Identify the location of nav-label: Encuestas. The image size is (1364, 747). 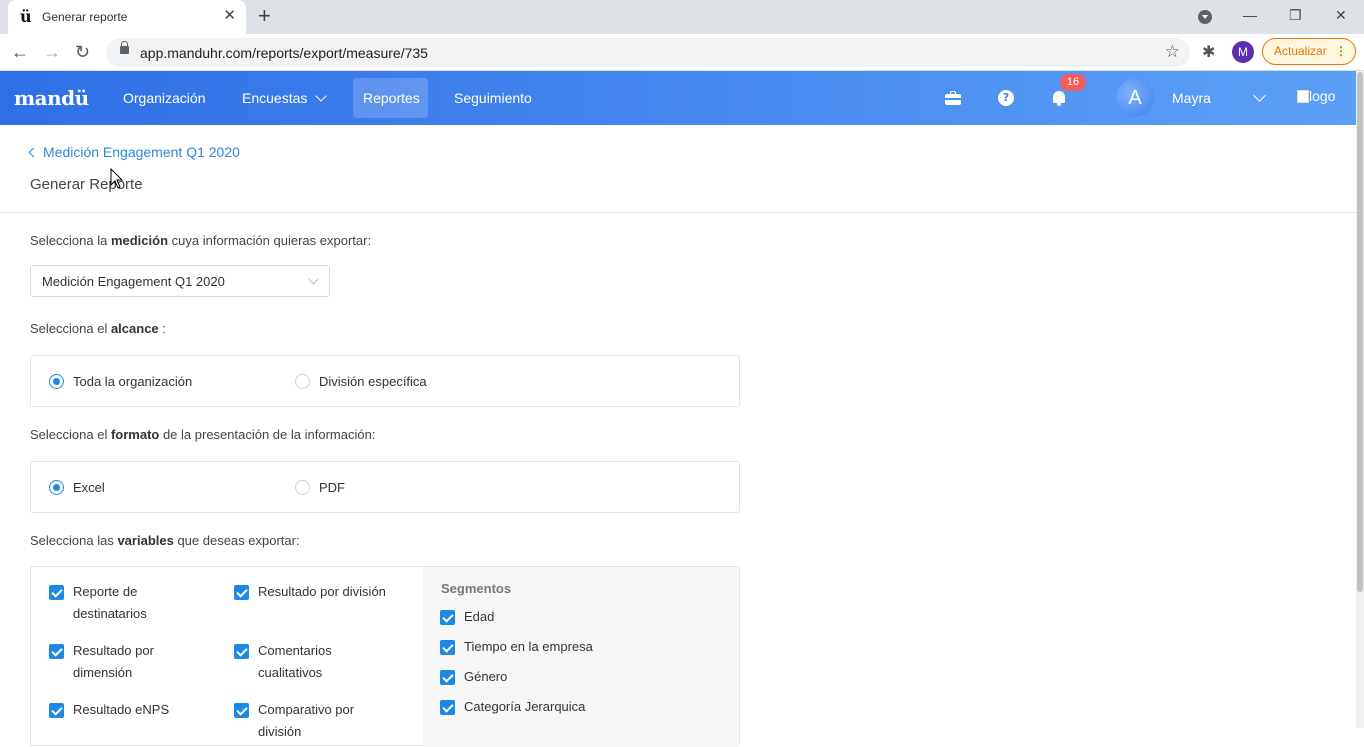
(275, 98).